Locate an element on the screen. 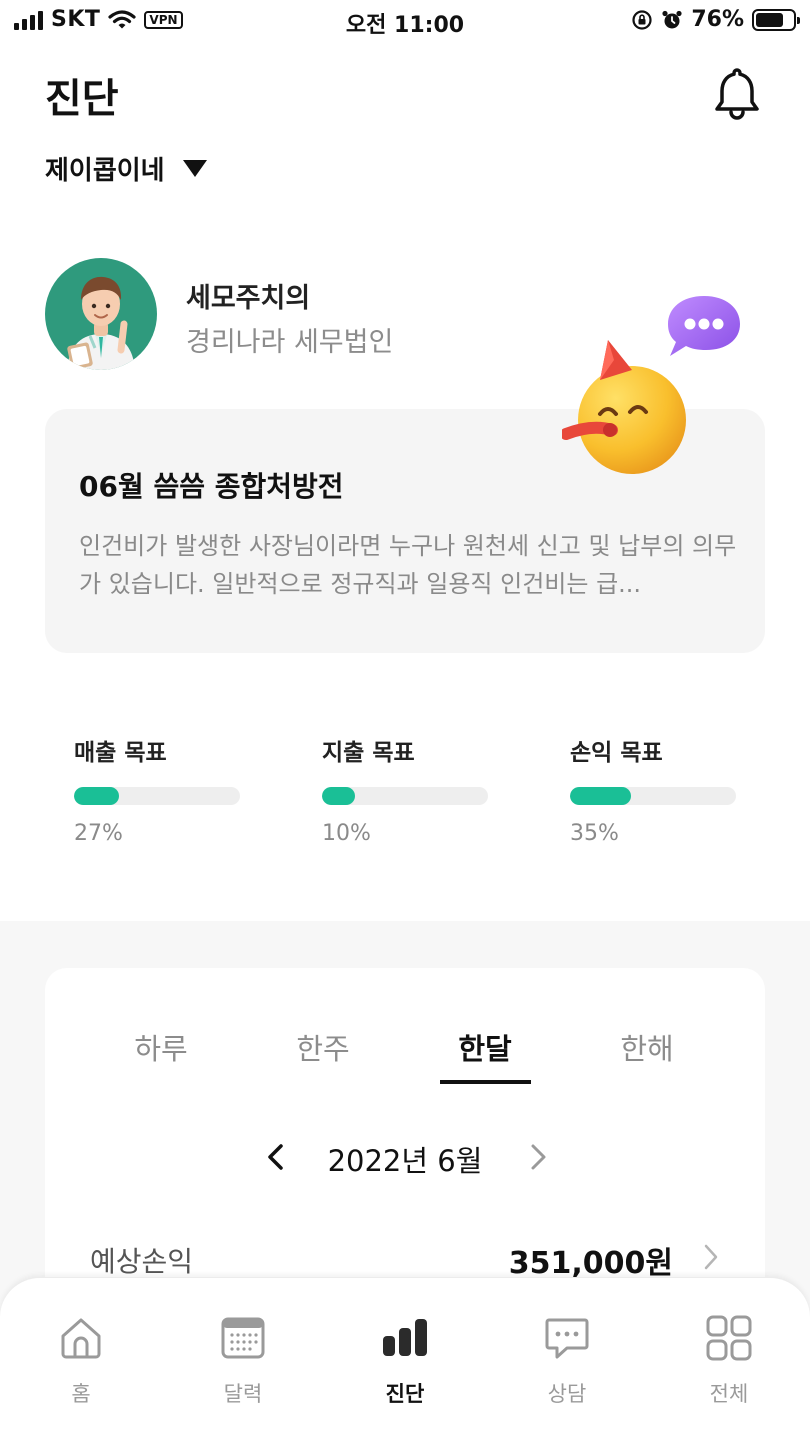  goal-label: 손익 목표 is located at coordinates (616, 753).